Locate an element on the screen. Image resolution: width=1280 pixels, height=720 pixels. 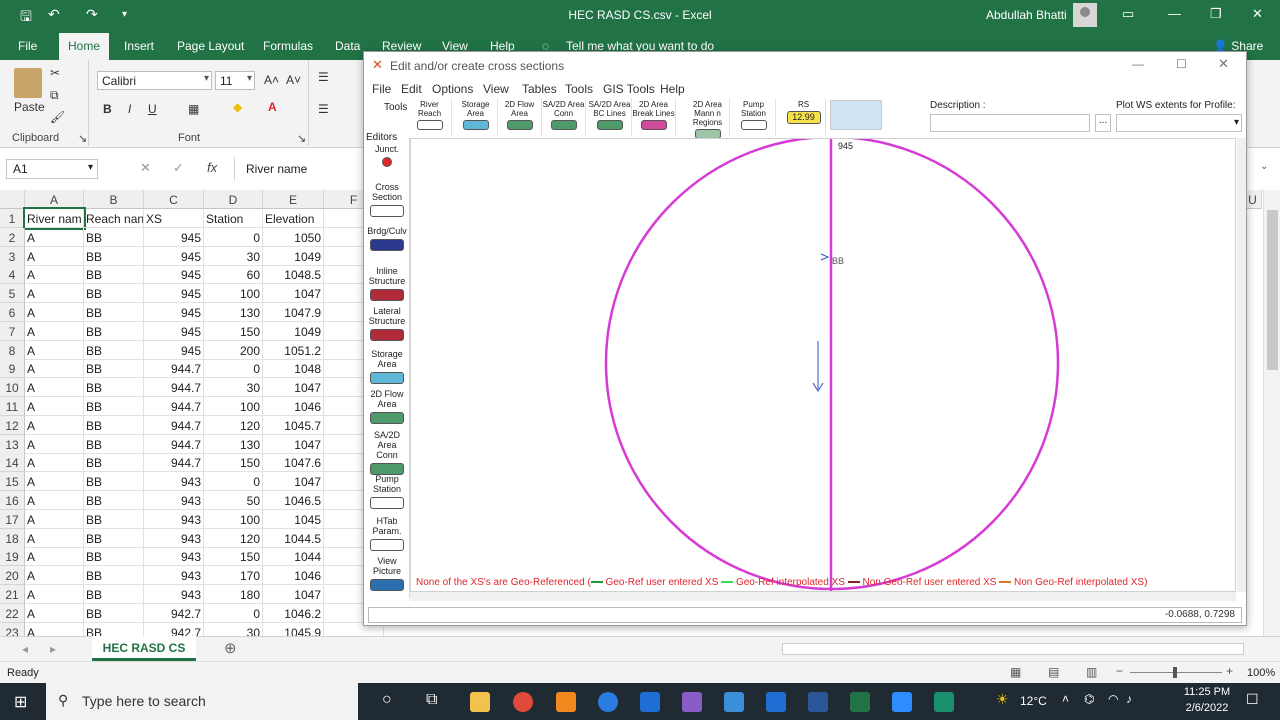
tab-formulas: Formulas is located at coordinates (288, 46).